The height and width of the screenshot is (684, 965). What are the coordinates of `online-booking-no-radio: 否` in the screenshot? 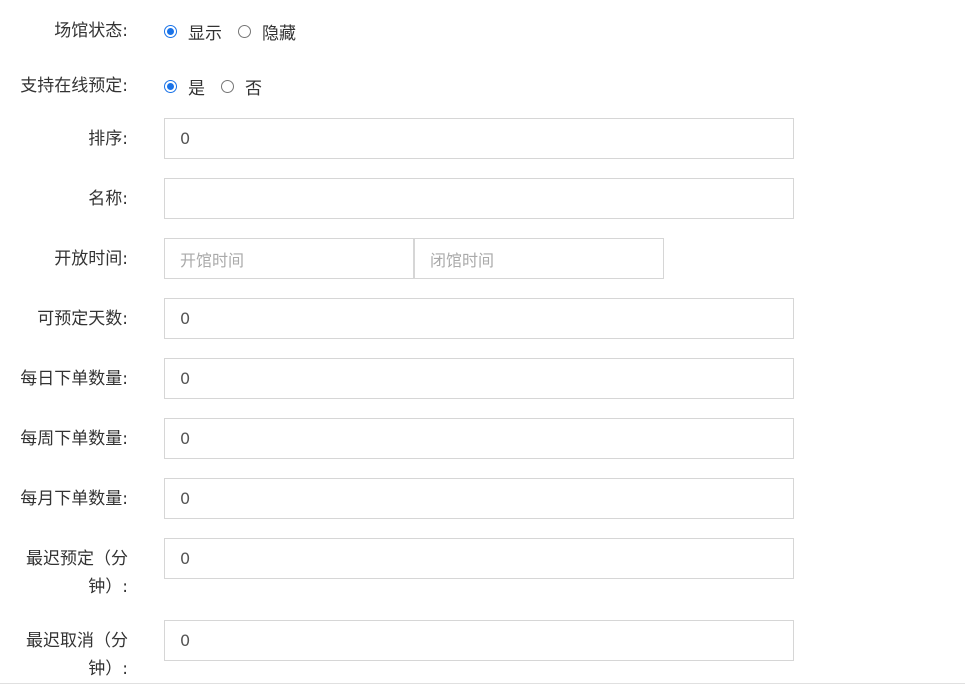 It's located at (241, 86).